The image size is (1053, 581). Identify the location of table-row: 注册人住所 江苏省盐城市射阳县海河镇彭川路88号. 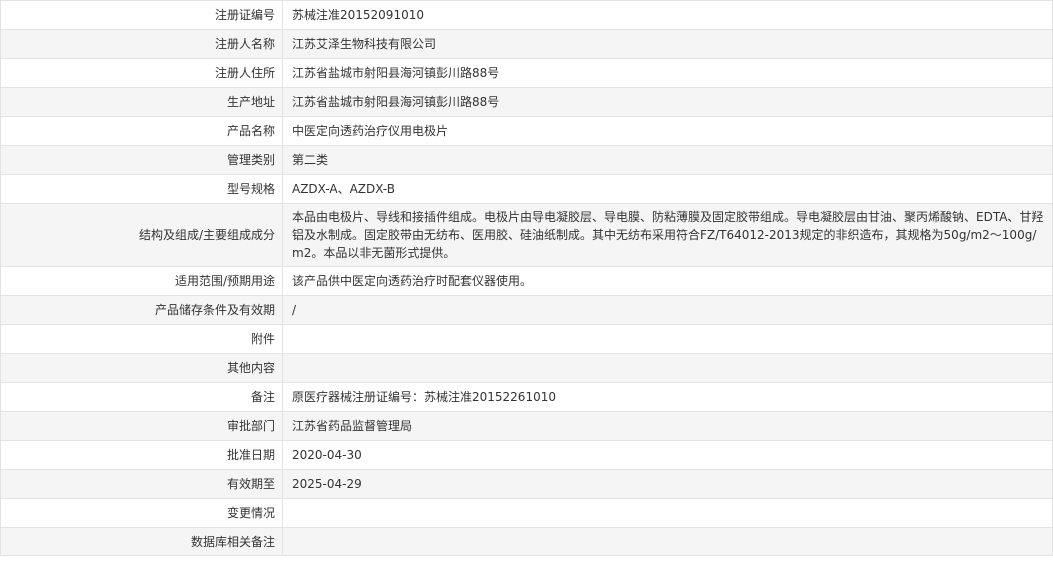
(526, 73).